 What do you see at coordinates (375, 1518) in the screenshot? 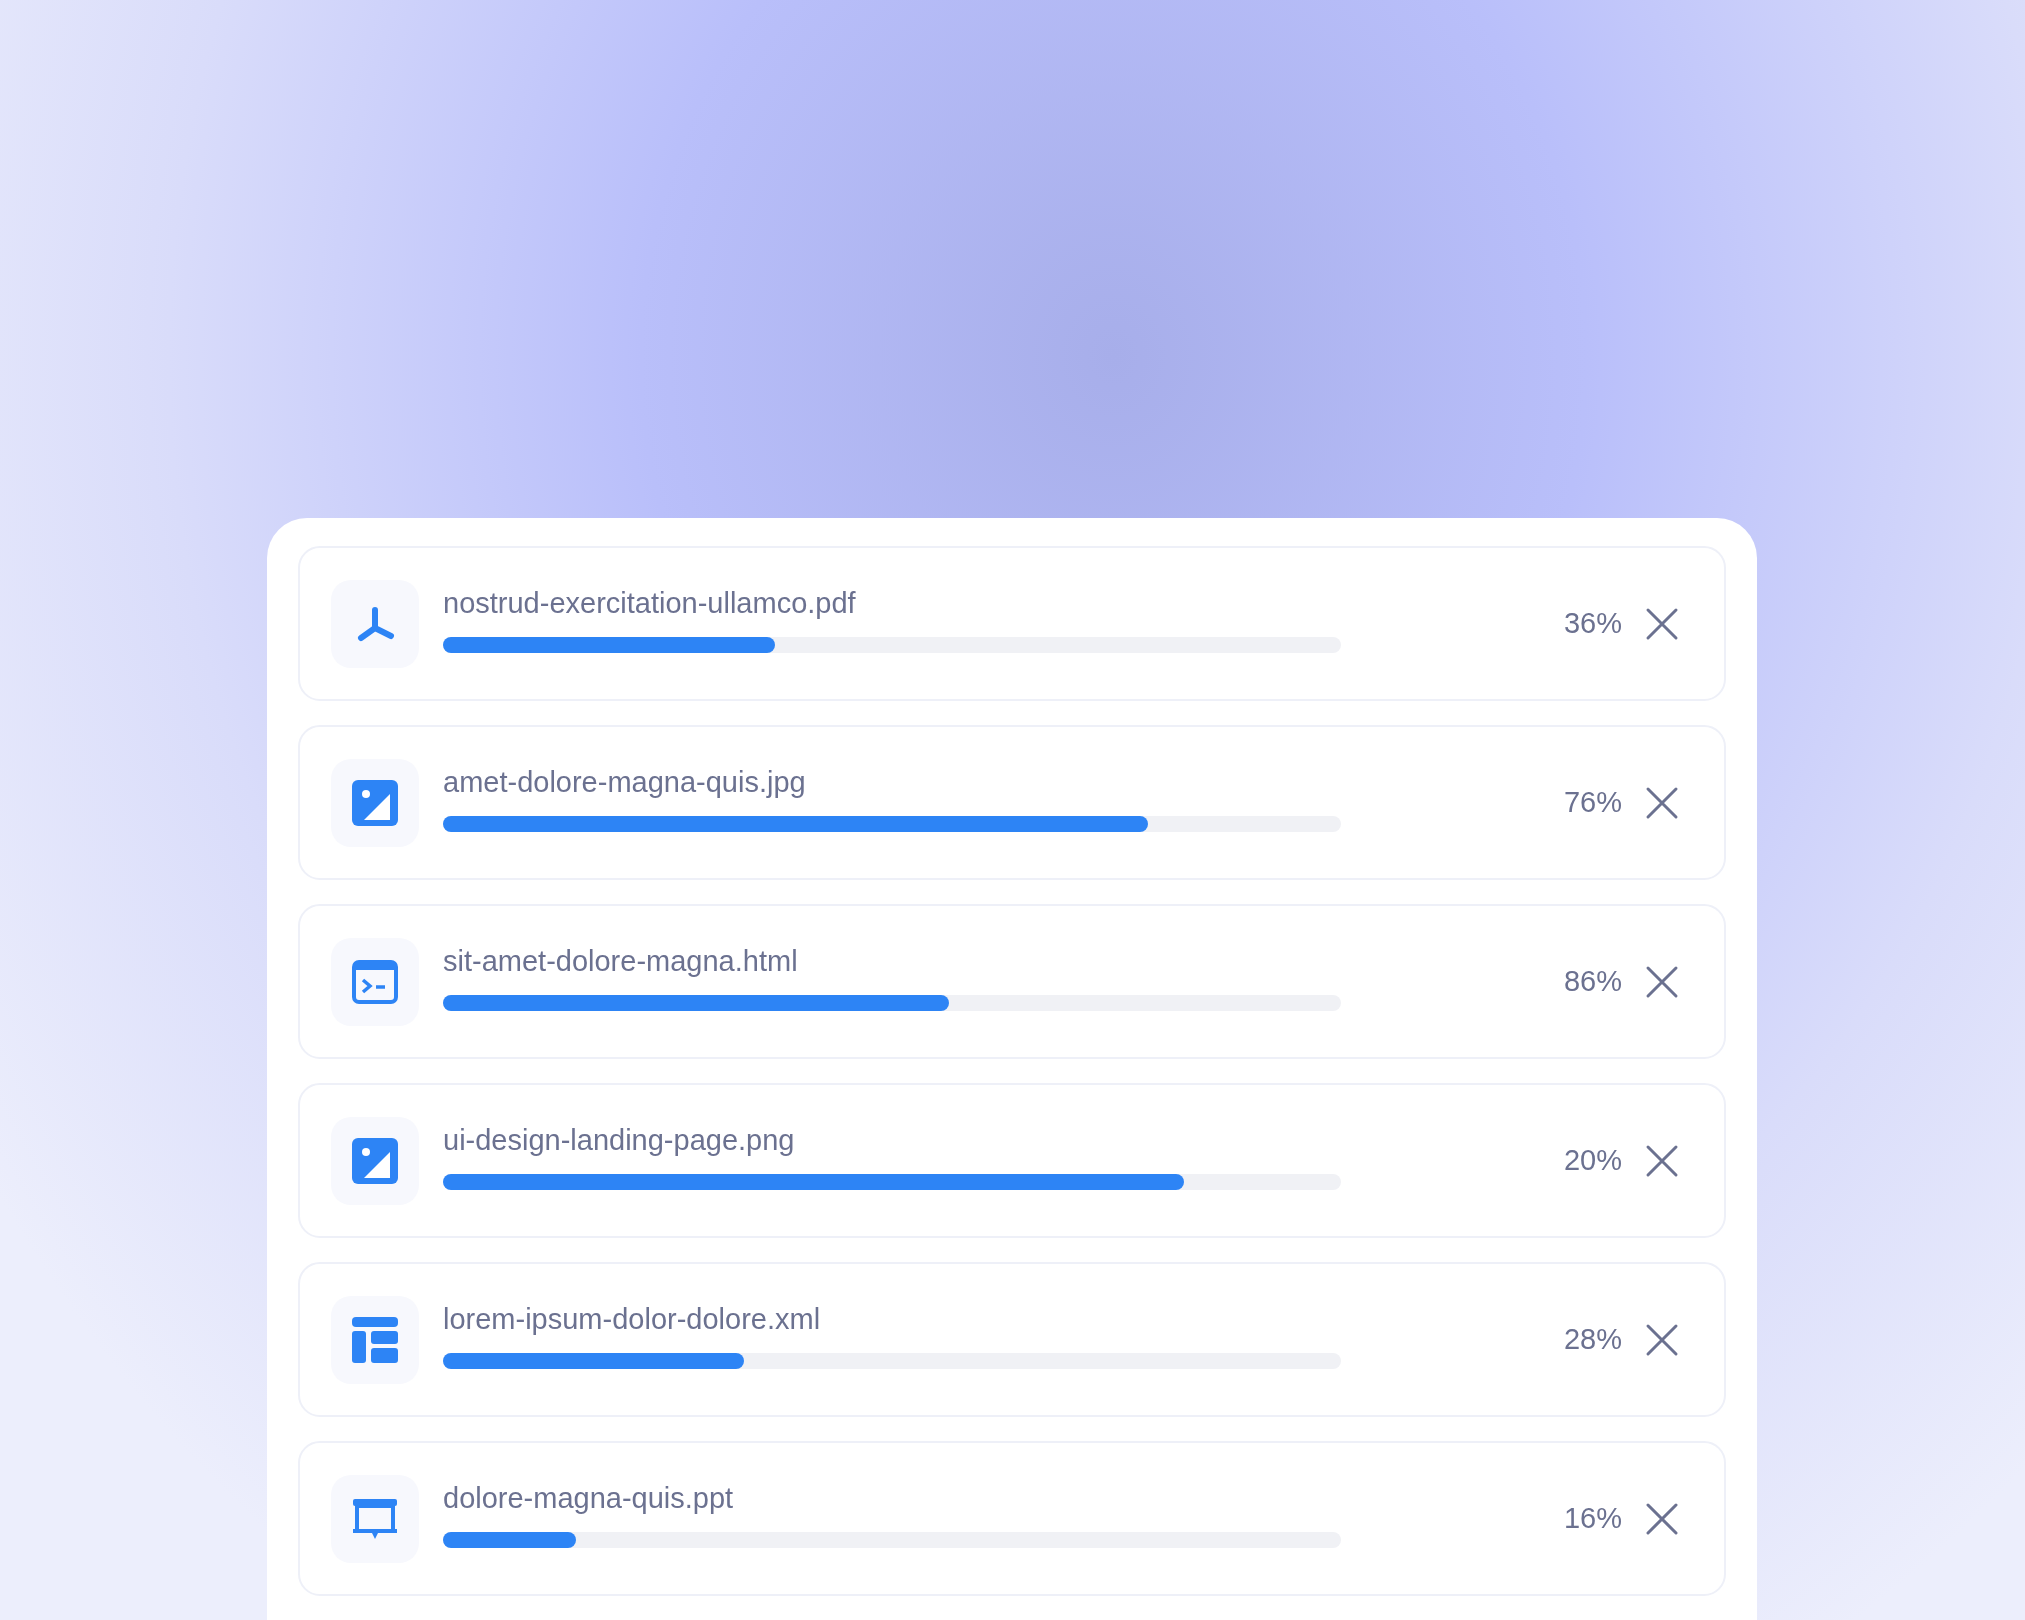
I see `presentation-icon` at bounding box center [375, 1518].